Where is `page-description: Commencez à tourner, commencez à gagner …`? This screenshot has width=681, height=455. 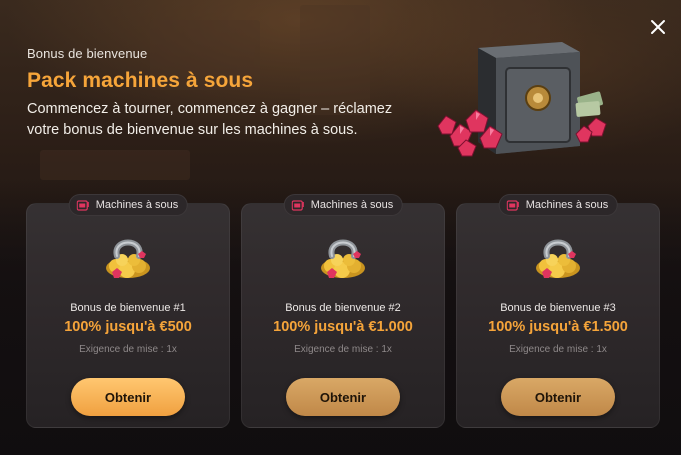
page-description: Commencez à tourner, commencez à gagner … is located at coordinates (210, 119).